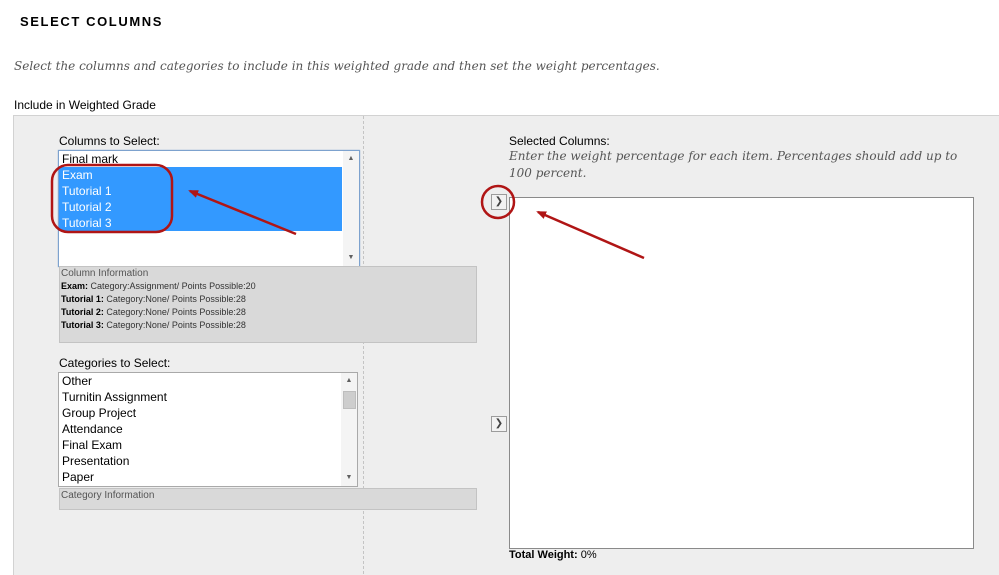 This screenshot has height=575, width=999. Describe the element at coordinates (92, 21) in the screenshot. I see `section-title: SELECT COLUMNS` at that location.